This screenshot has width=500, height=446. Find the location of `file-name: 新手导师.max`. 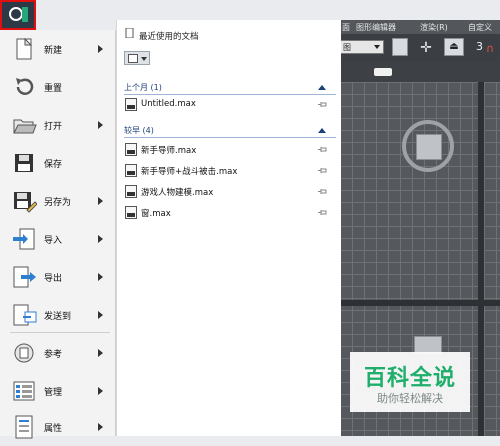

file-name: 新手导师.max is located at coordinates (169, 151).